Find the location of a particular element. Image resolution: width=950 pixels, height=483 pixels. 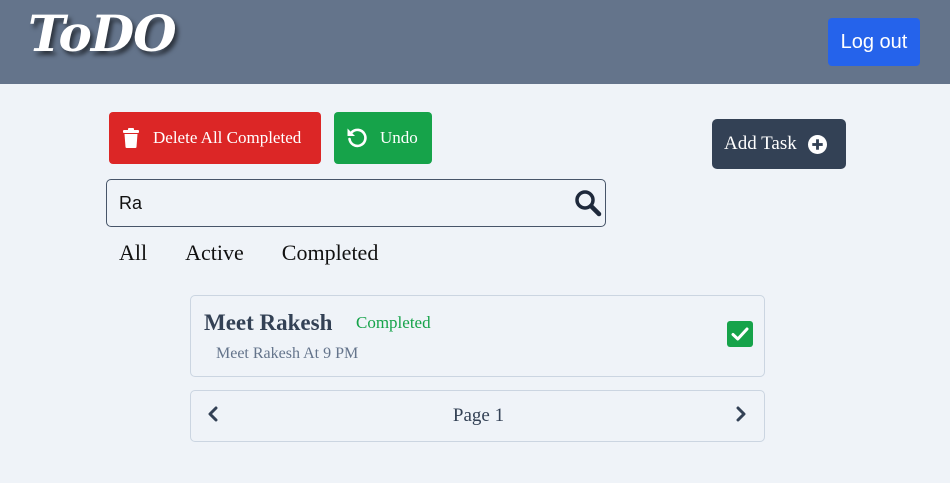

task-completed-checkbox is located at coordinates (740, 334).